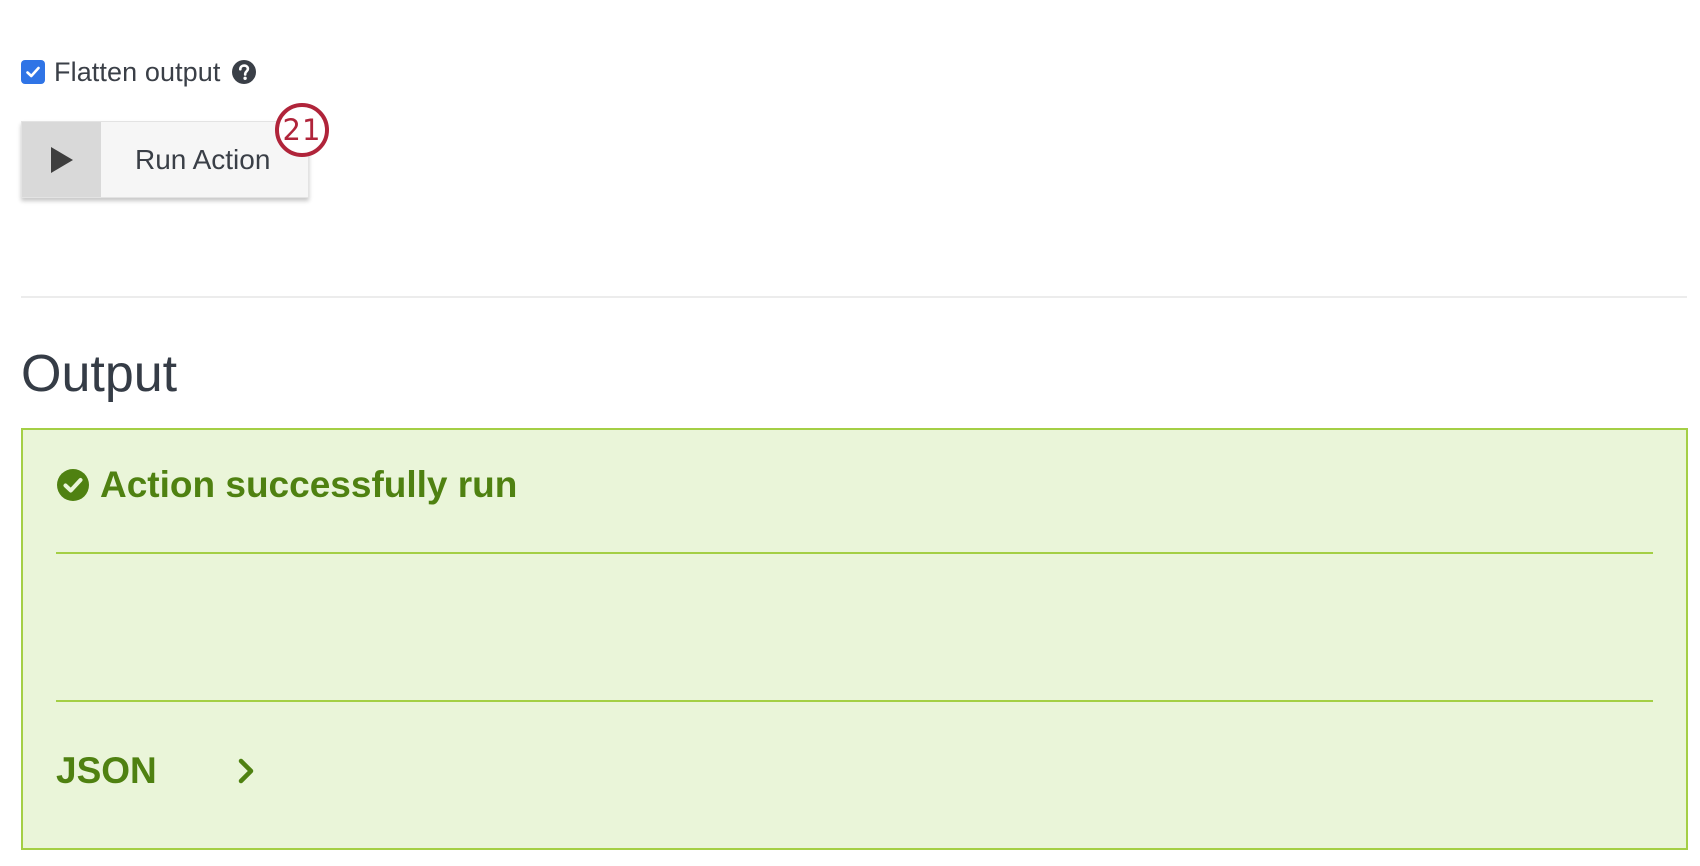  I want to click on flatten-output-label: Flatten output, so click(137, 71).